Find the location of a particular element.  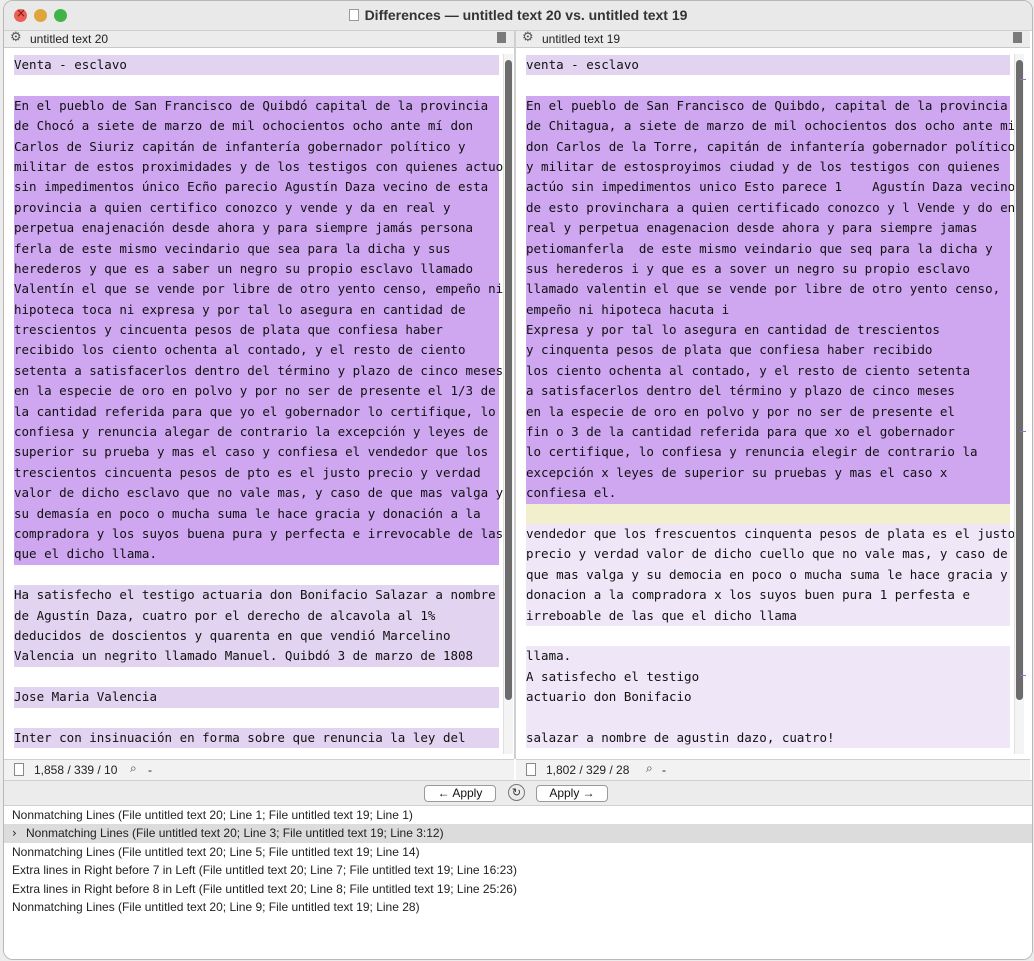

refresh-icon: ↻ is located at coordinates (516, 792).